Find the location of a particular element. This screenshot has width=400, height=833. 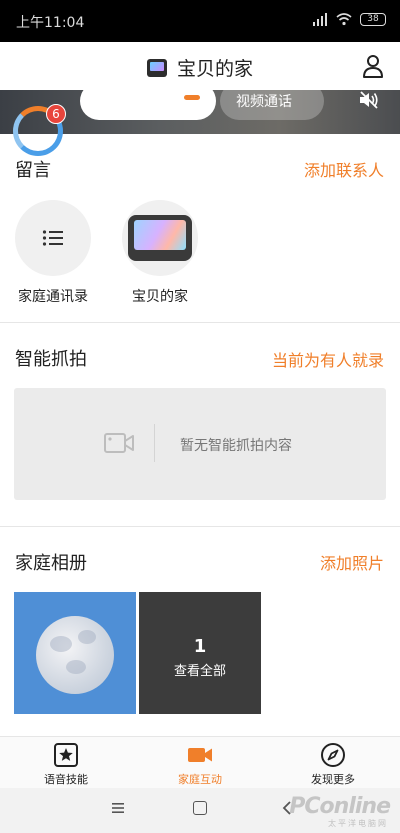

contact-baby-home: 宝贝的家 is located at coordinates (160, 253).